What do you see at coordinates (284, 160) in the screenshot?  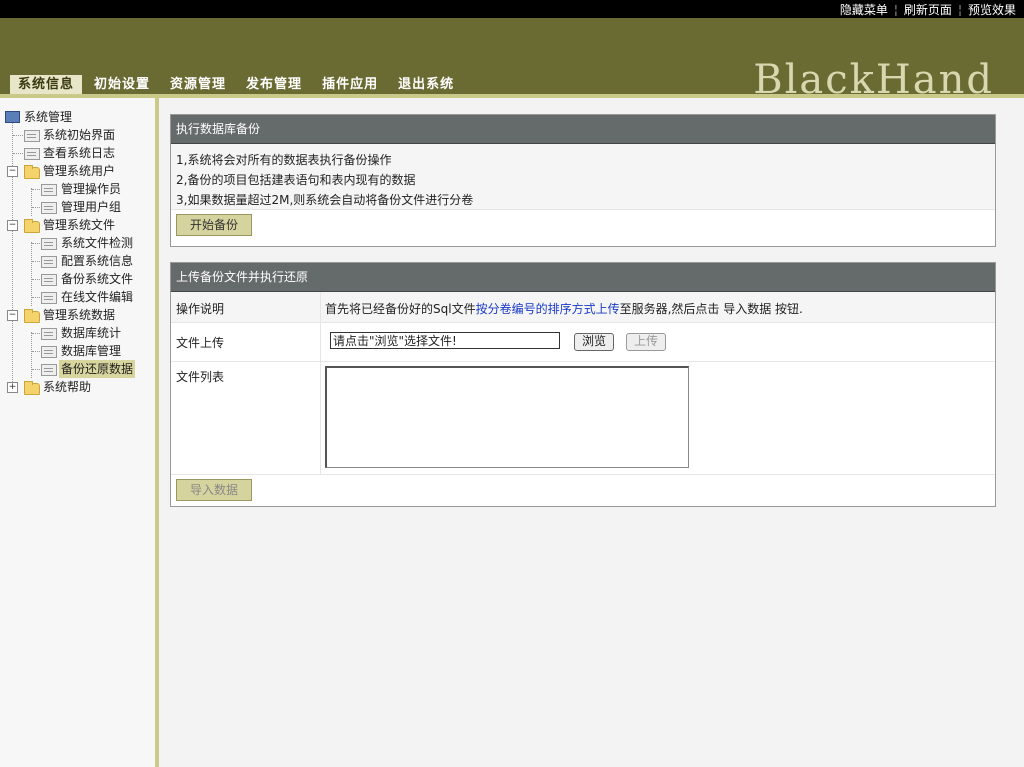 I see `backup-note: 1,系统将会对所有的数据表执行备份操作` at bounding box center [284, 160].